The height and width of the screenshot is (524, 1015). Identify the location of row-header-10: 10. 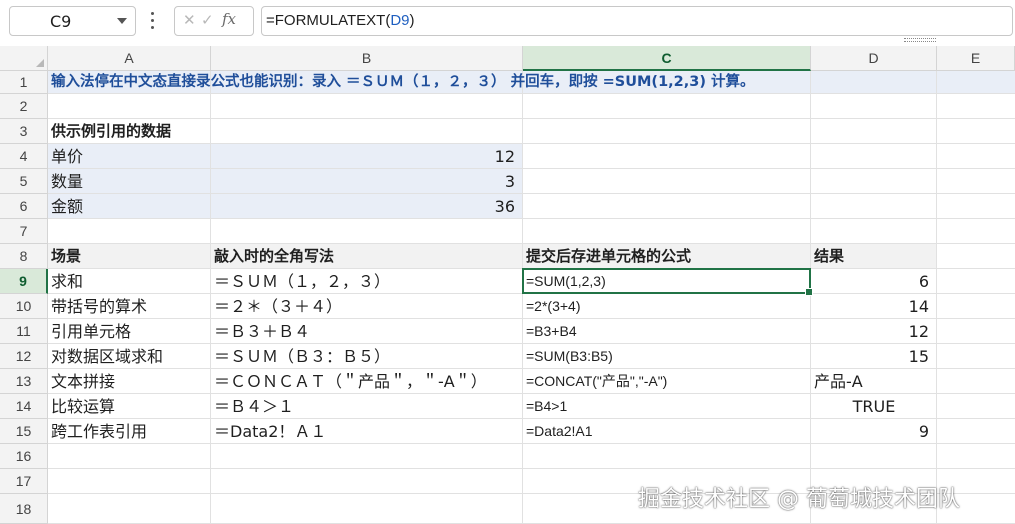
(24, 306).